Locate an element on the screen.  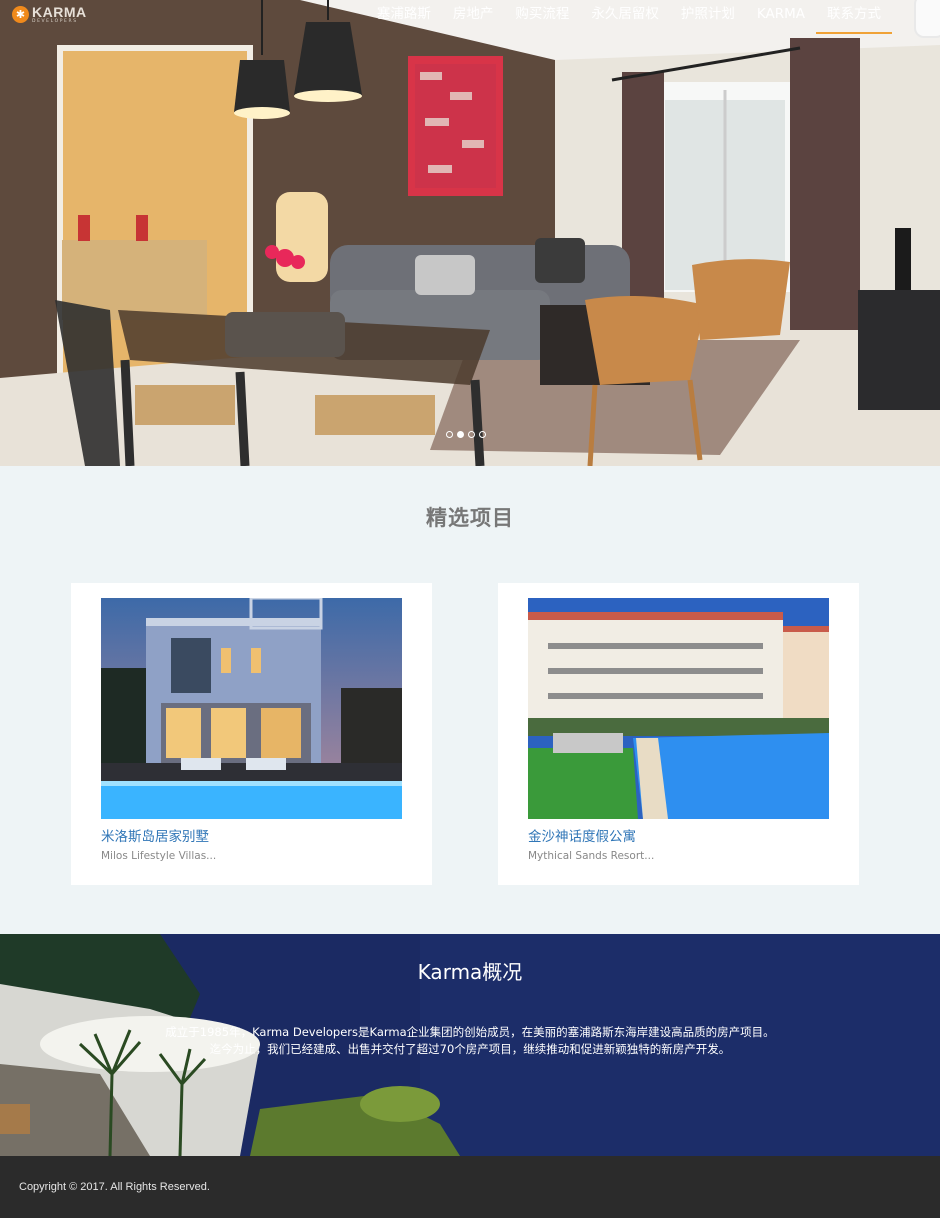
nav-item-contact: 联系方式 is located at coordinates (854, 17).